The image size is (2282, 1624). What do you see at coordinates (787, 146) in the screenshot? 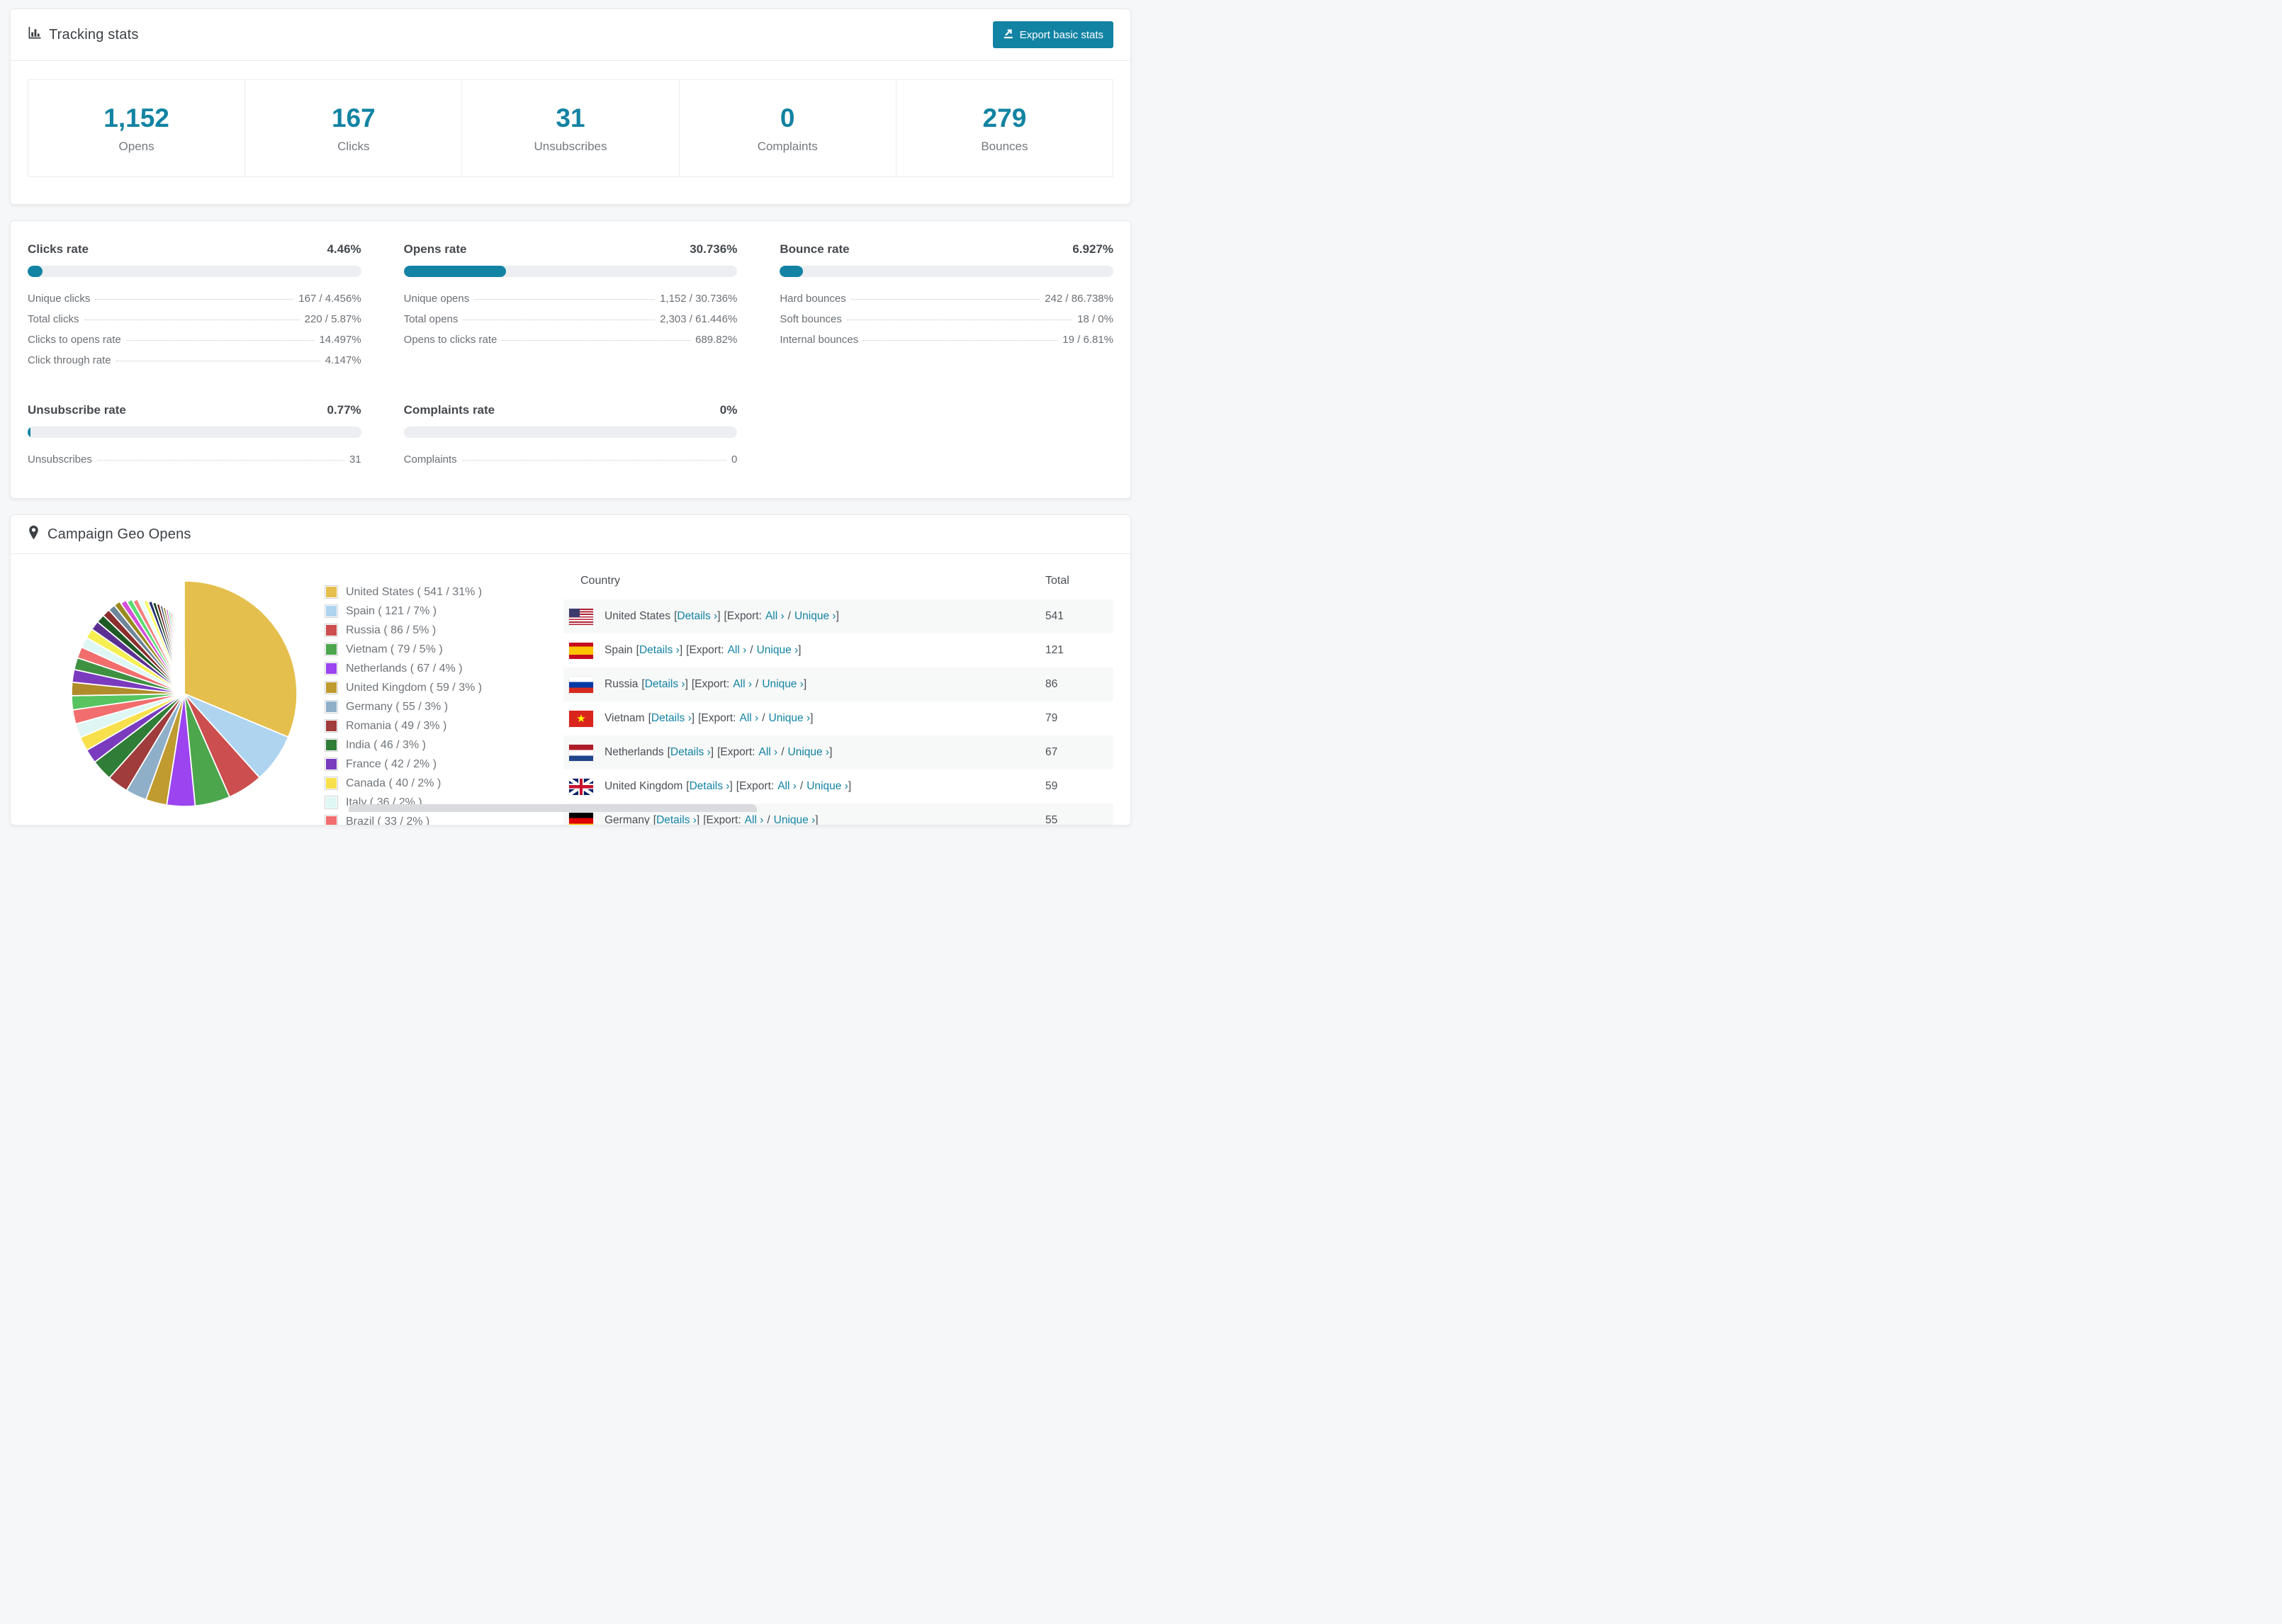
I see `stat-label: Complaints` at bounding box center [787, 146].